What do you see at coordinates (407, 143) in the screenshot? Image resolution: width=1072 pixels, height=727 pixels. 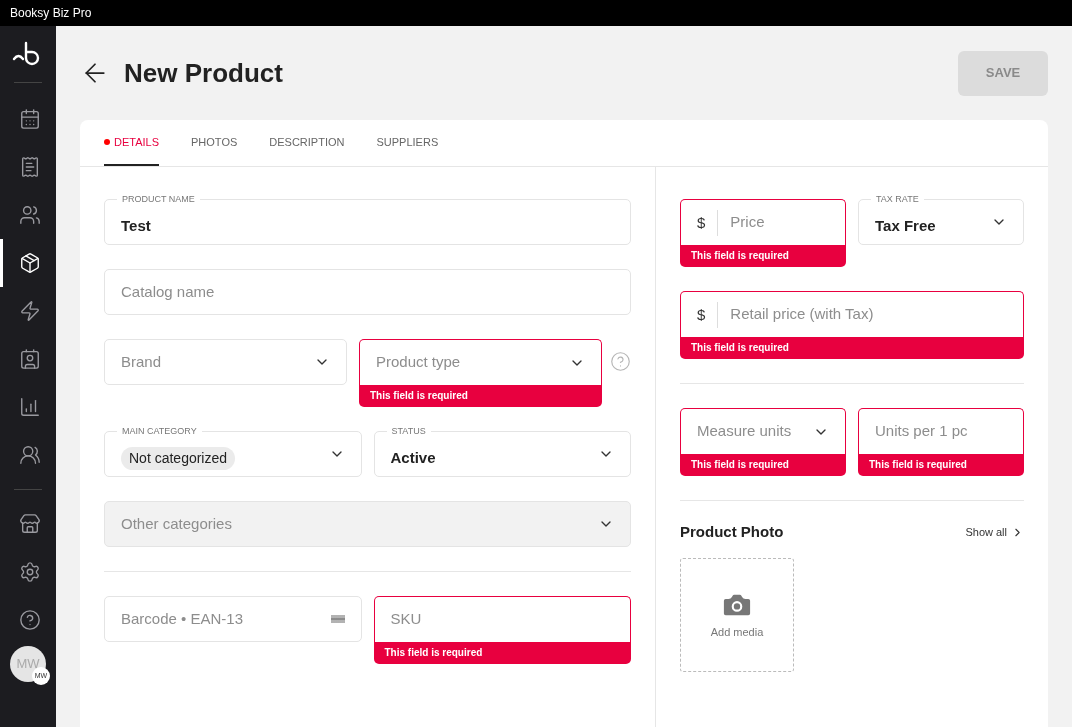 I see `tab: SUPPLIERS` at bounding box center [407, 143].